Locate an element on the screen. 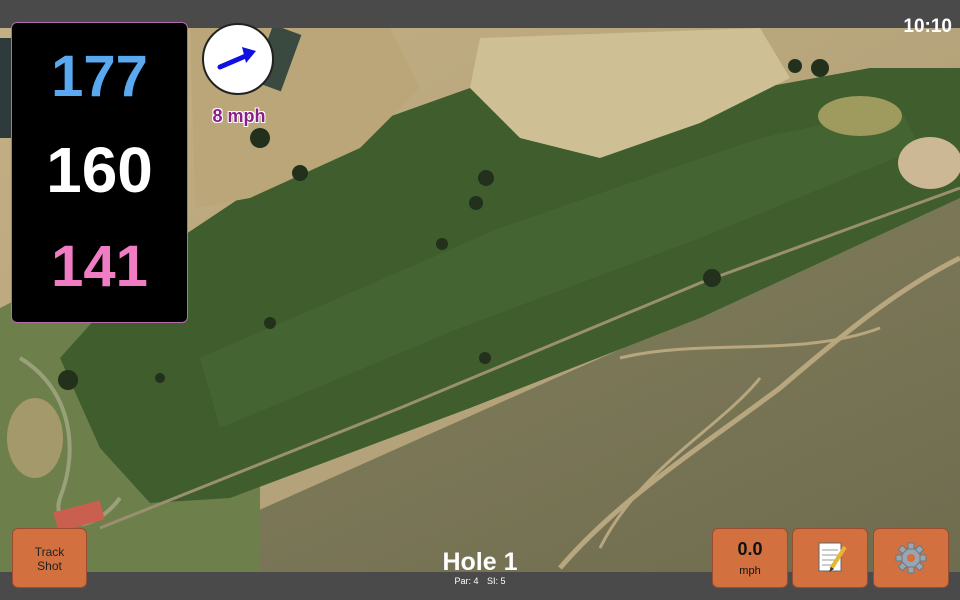 Image resolution: width=960 pixels, height=600 pixels. speed-unit: mph is located at coordinates (750, 571).